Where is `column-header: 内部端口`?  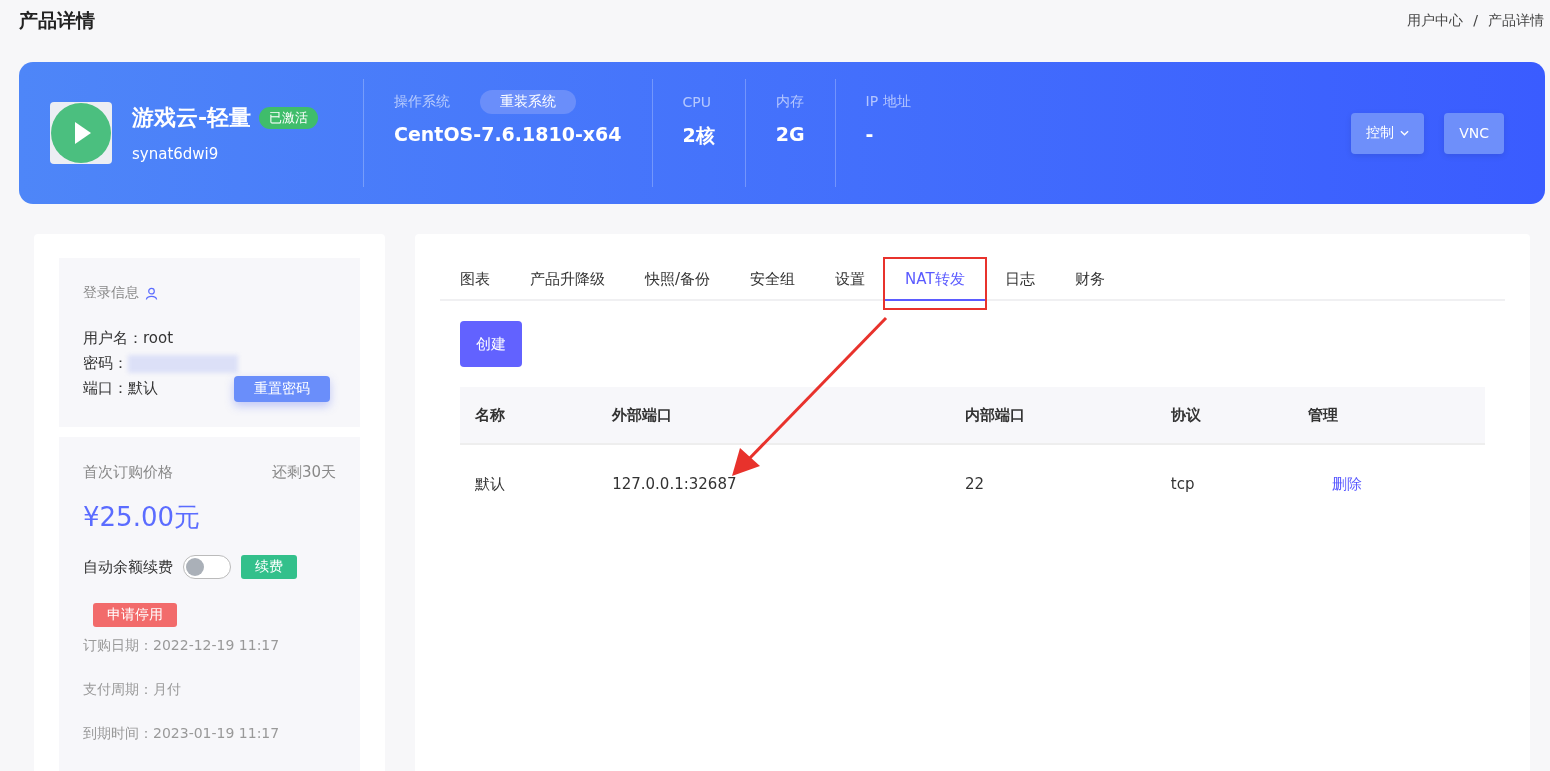 column-header: 内部端口 is located at coordinates (1053, 415).